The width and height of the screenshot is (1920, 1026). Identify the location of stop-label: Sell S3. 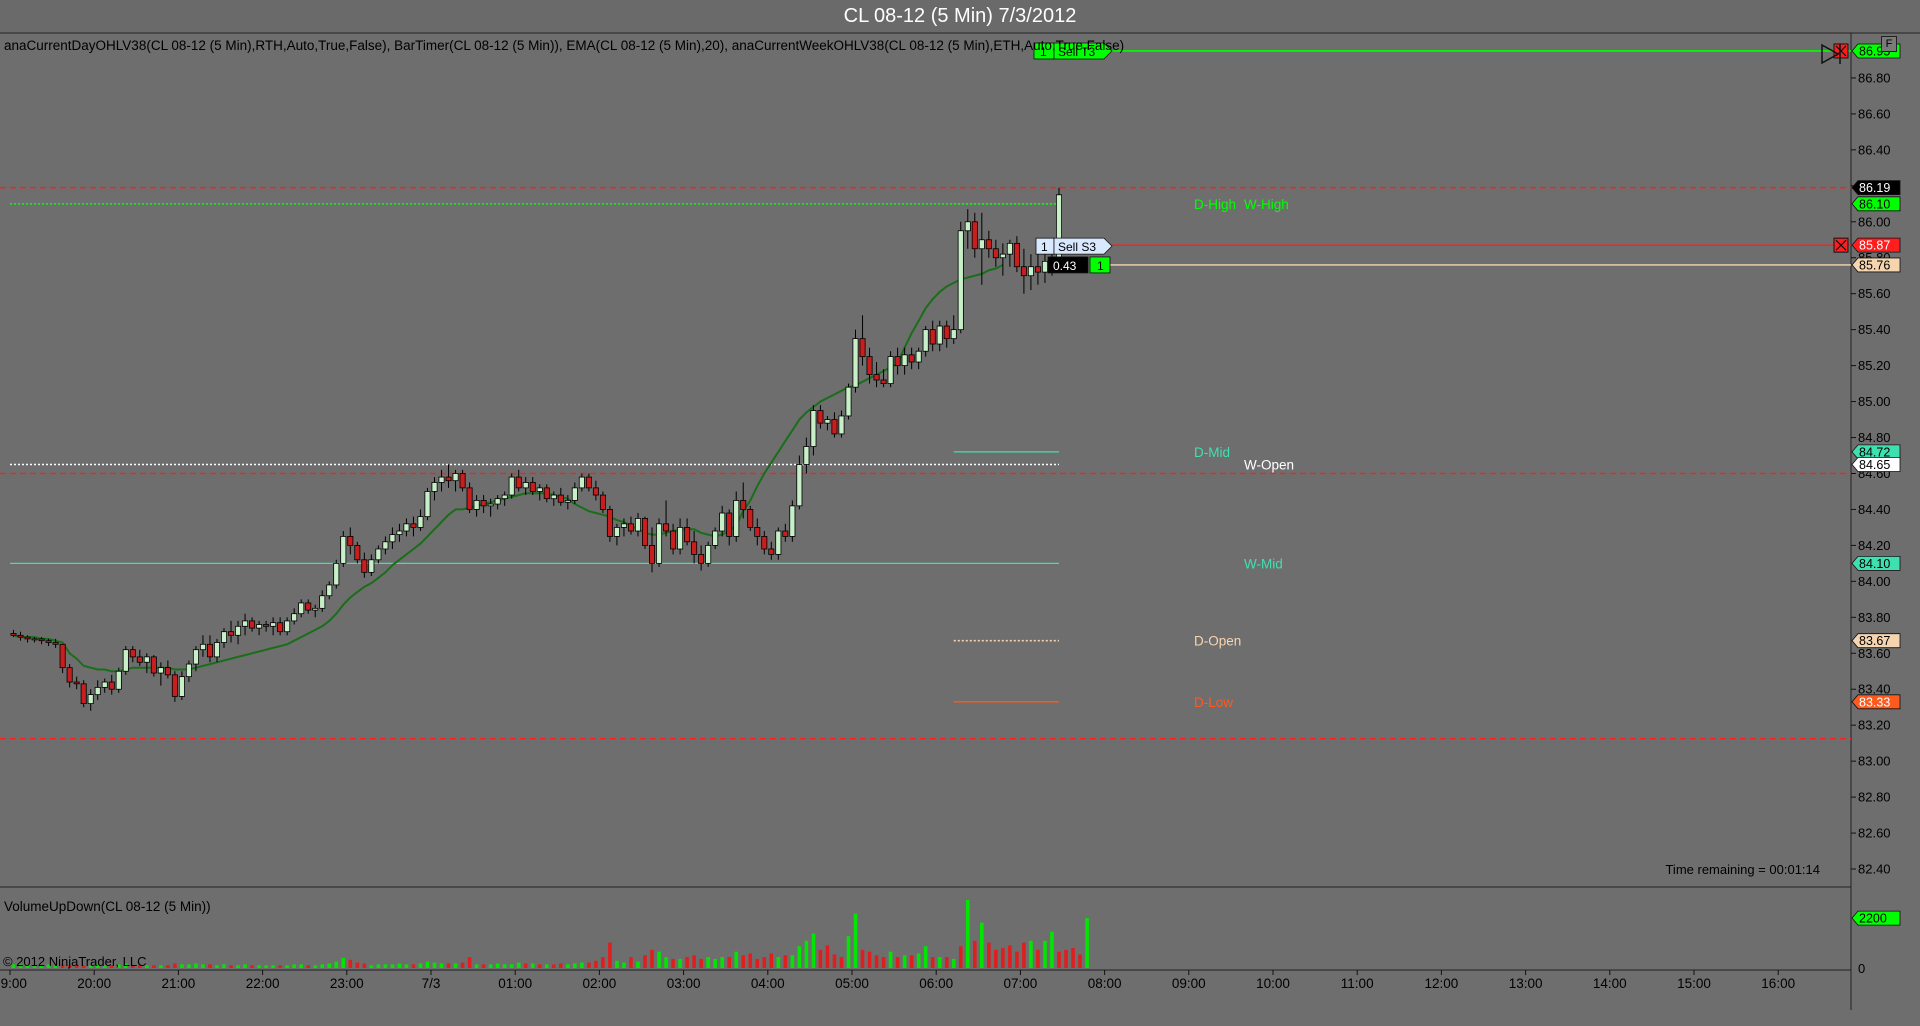
(1077, 247).